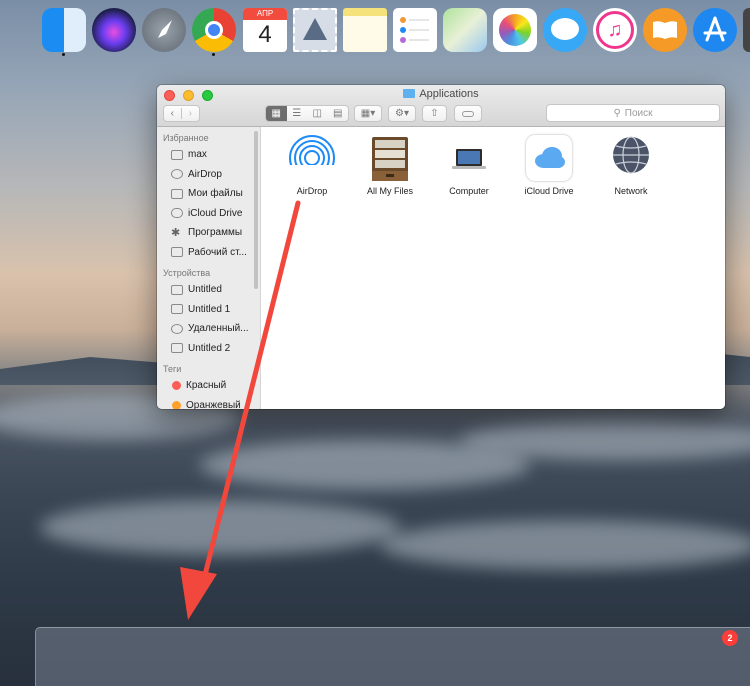 This screenshot has height=686, width=750. Describe the element at coordinates (638, 113) in the screenshot. I see `search-placeholder: Поиск` at that location.